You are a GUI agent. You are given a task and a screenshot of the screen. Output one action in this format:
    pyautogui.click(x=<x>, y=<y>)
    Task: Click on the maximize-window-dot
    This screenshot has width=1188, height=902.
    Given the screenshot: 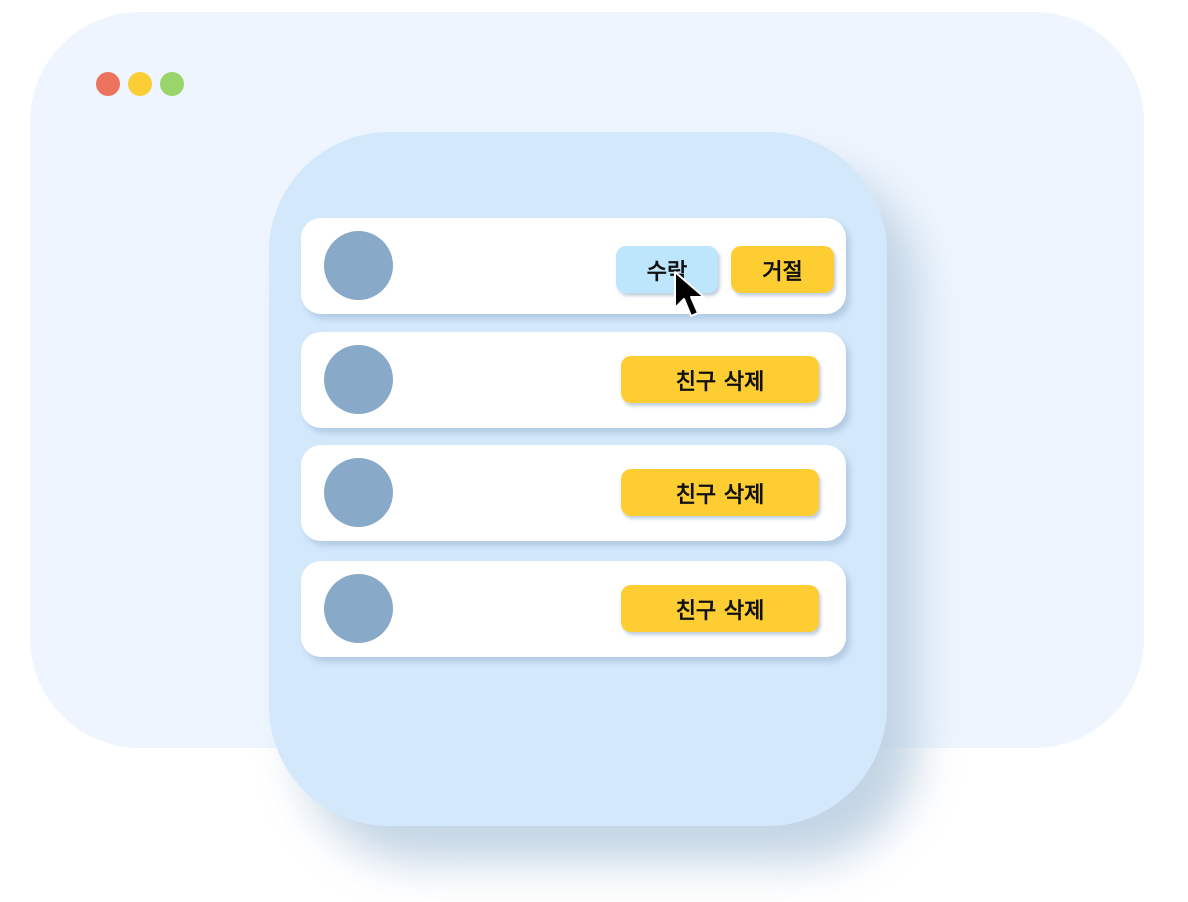 What is the action you would take?
    pyautogui.click(x=172, y=84)
    